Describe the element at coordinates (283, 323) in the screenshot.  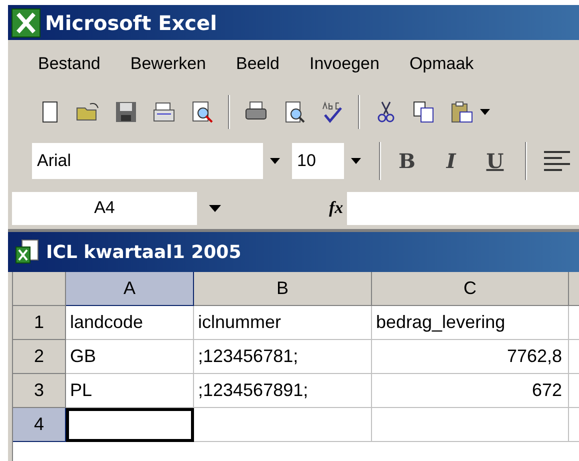
I see `table-cell: iclnummer` at that location.